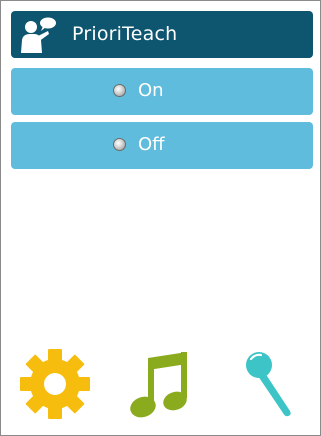 This screenshot has width=321, height=436. I want to click on option-on-label: On, so click(151, 90).